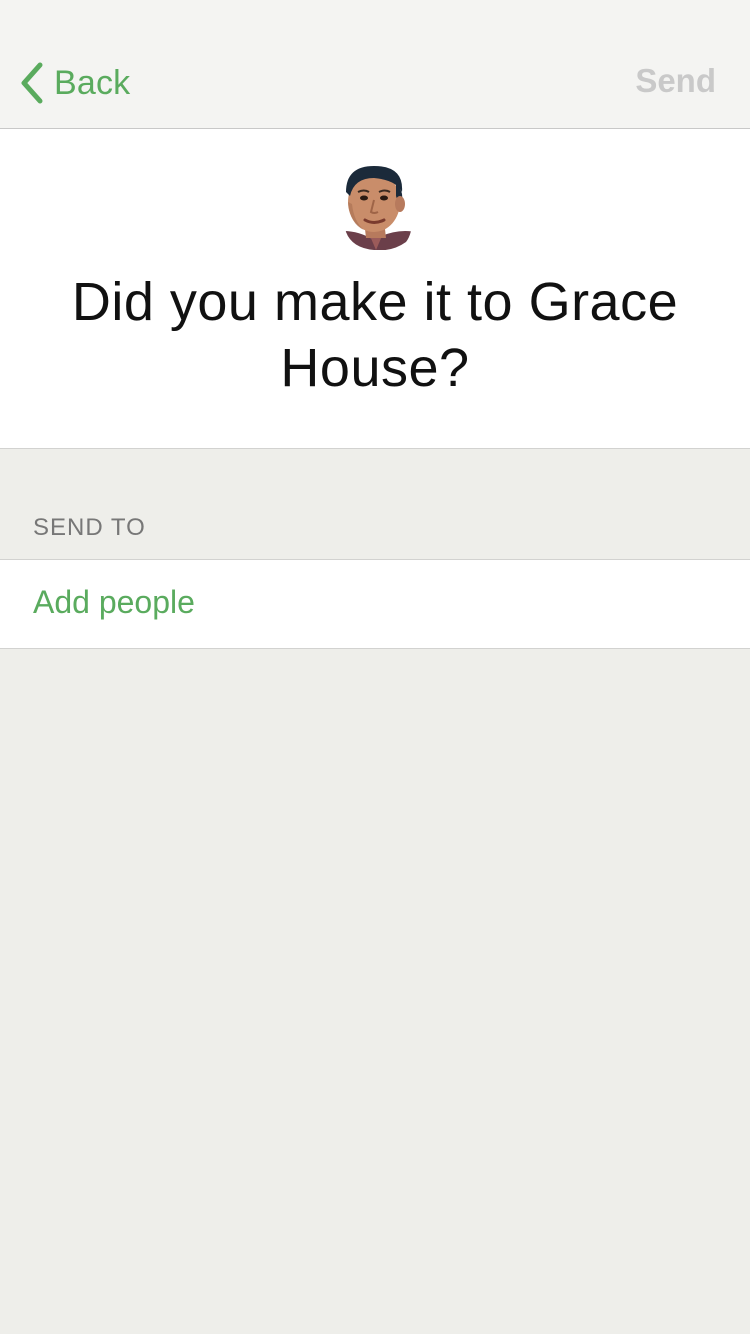 Image resolution: width=750 pixels, height=1334 pixels. I want to click on navigation-bar: Back Send, so click(375, 64).